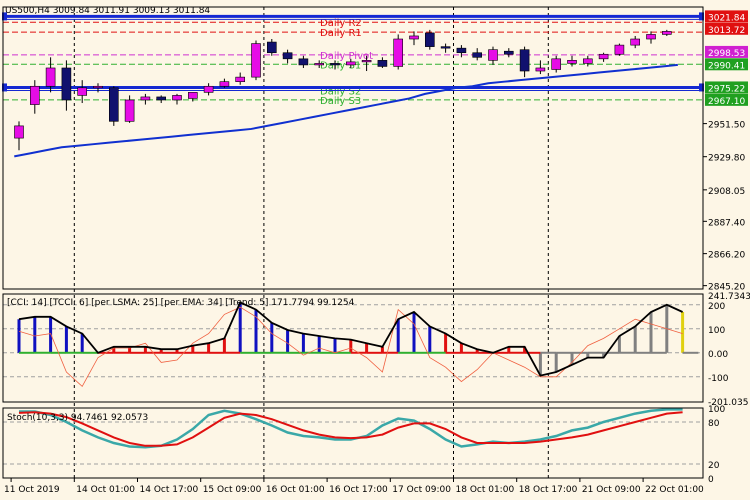  What do you see at coordinates (716, 331) in the screenshot?
I see `cci-tick-2: 100` at bounding box center [716, 331].